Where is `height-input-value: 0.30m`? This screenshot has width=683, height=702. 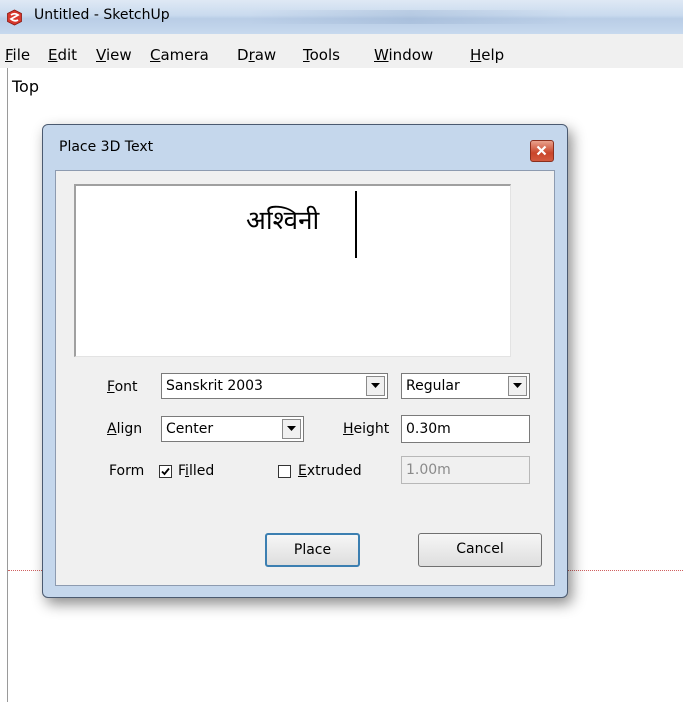
height-input-value: 0.30m is located at coordinates (428, 429).